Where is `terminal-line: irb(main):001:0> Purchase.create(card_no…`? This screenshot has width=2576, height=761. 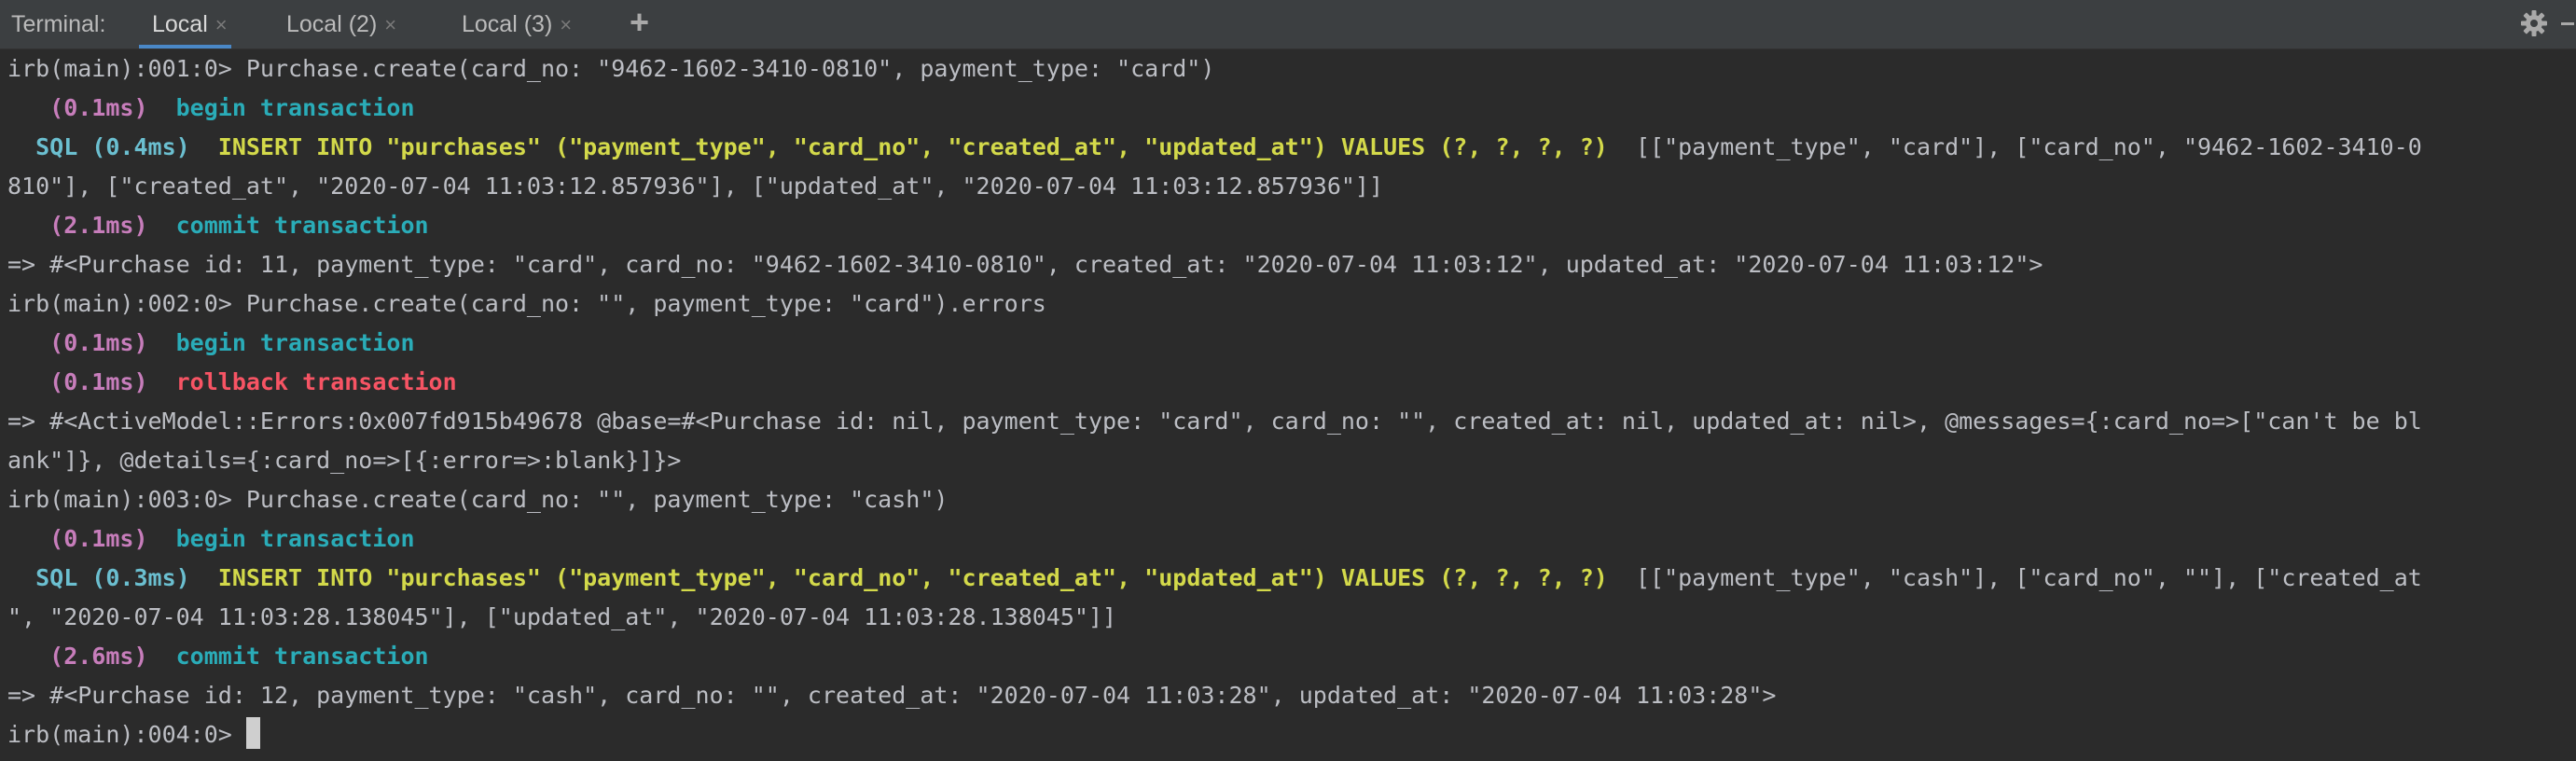 terminal-line: irb(main):001:0> Purchase.create(card_no… is located at coordinates (611, 68).